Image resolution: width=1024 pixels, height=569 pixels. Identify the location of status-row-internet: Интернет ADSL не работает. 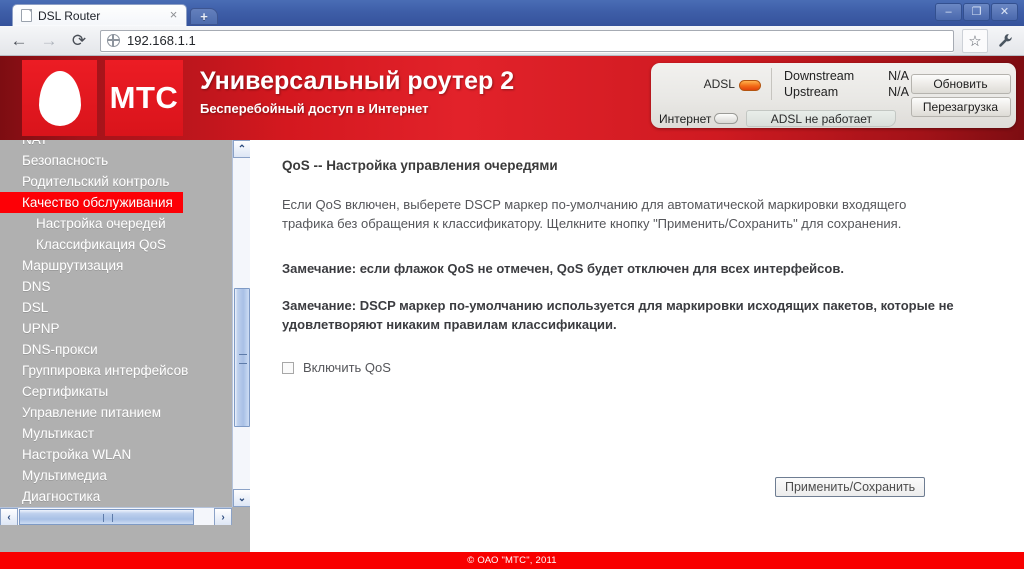
(780, 118).